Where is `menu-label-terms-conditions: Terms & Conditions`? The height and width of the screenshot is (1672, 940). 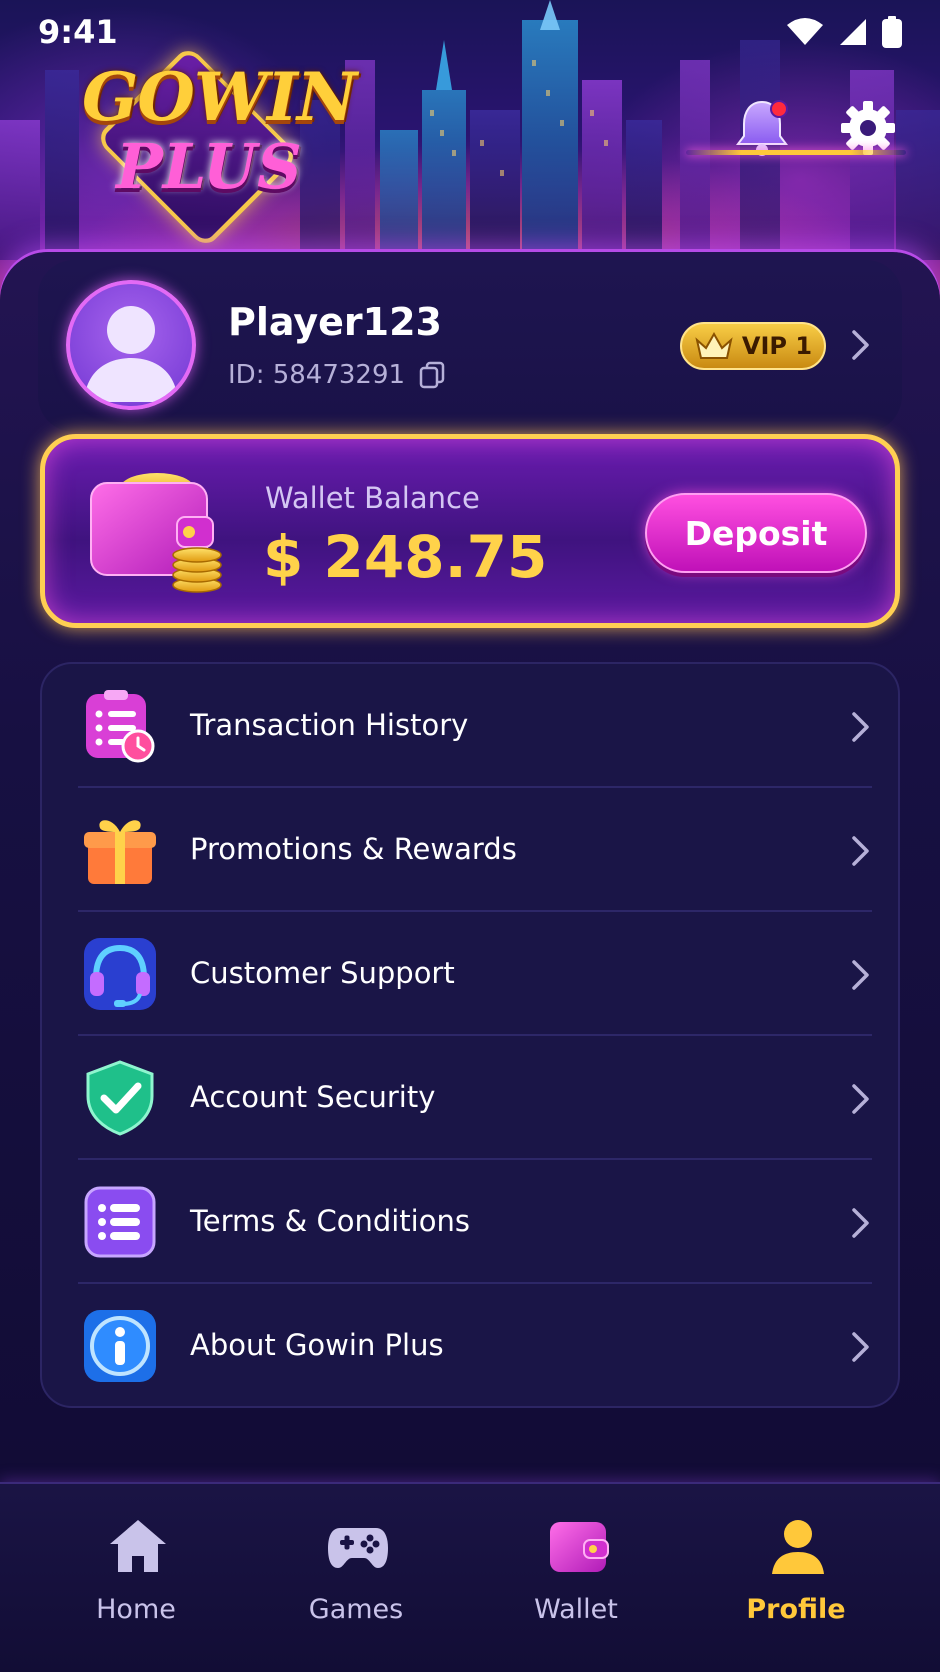 menu-label-terms-conditions: Terms & Conditions is located at coordinates (330, 1221).